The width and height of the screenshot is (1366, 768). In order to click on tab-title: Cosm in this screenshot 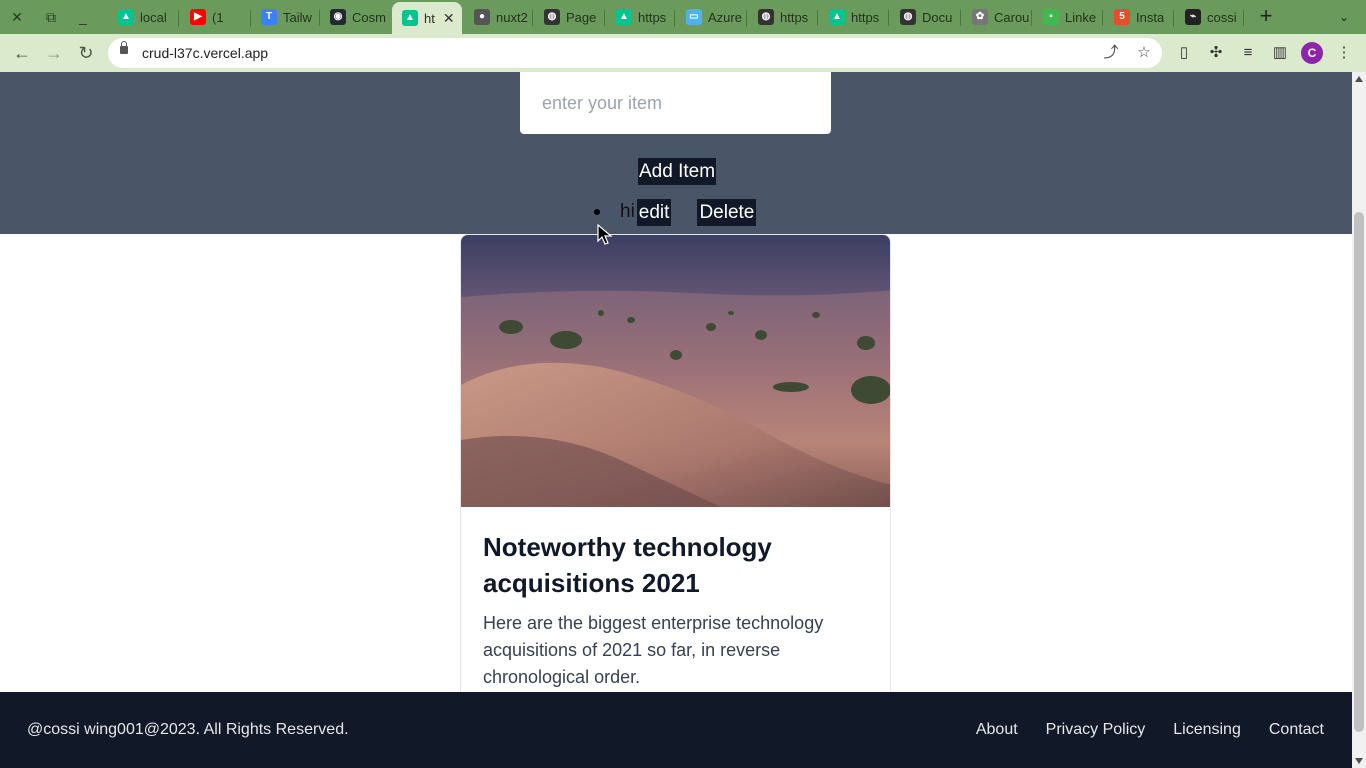, I will do `click(369, 17)`.